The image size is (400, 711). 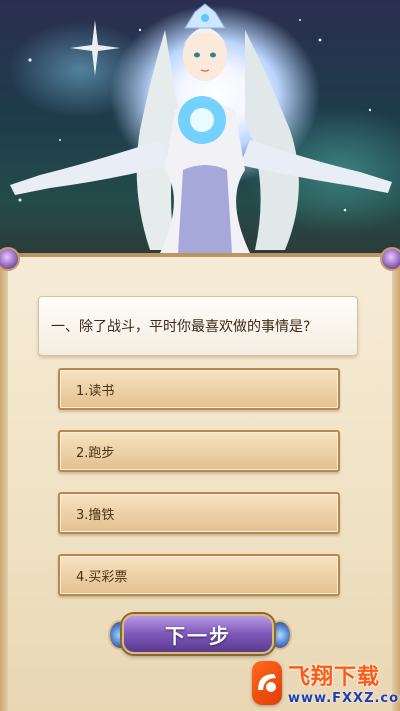 I want to click on watermark-title: 飞翔下载, so click(x=334, y=677).